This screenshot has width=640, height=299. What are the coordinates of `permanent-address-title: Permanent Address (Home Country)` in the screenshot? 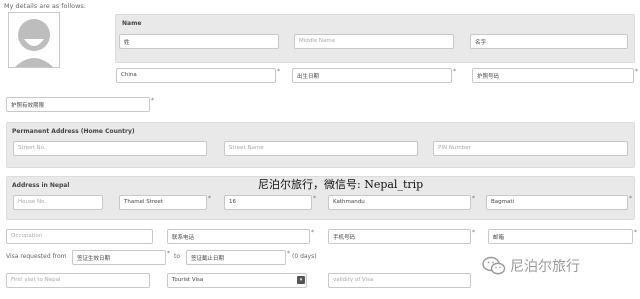 It's located at (73, 131).